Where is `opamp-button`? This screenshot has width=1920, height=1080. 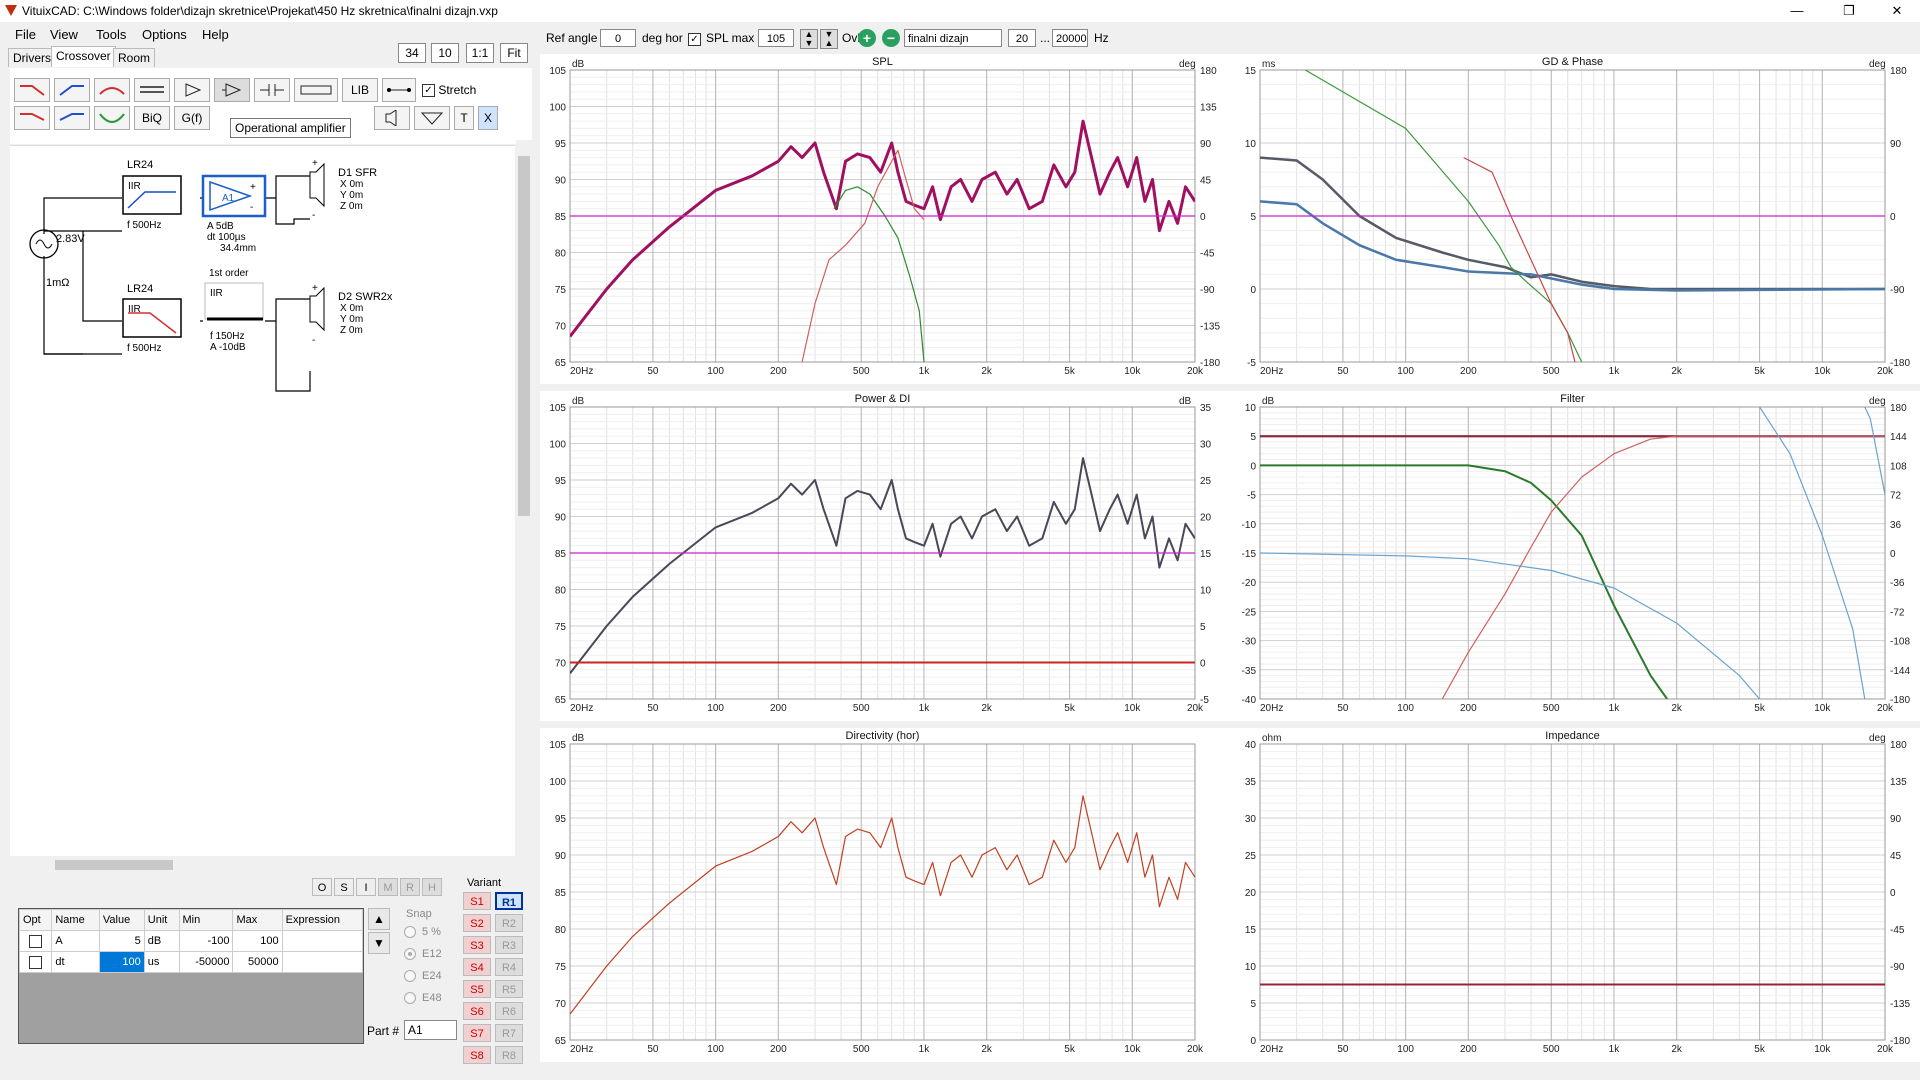 opamp-button is located at coordinates (232, 90).